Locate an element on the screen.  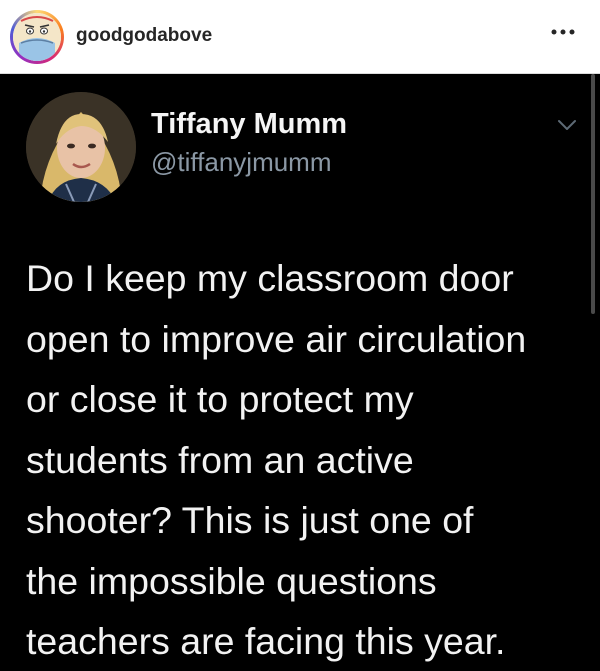
ellipsis-icon is located at coordinates (563, 32).